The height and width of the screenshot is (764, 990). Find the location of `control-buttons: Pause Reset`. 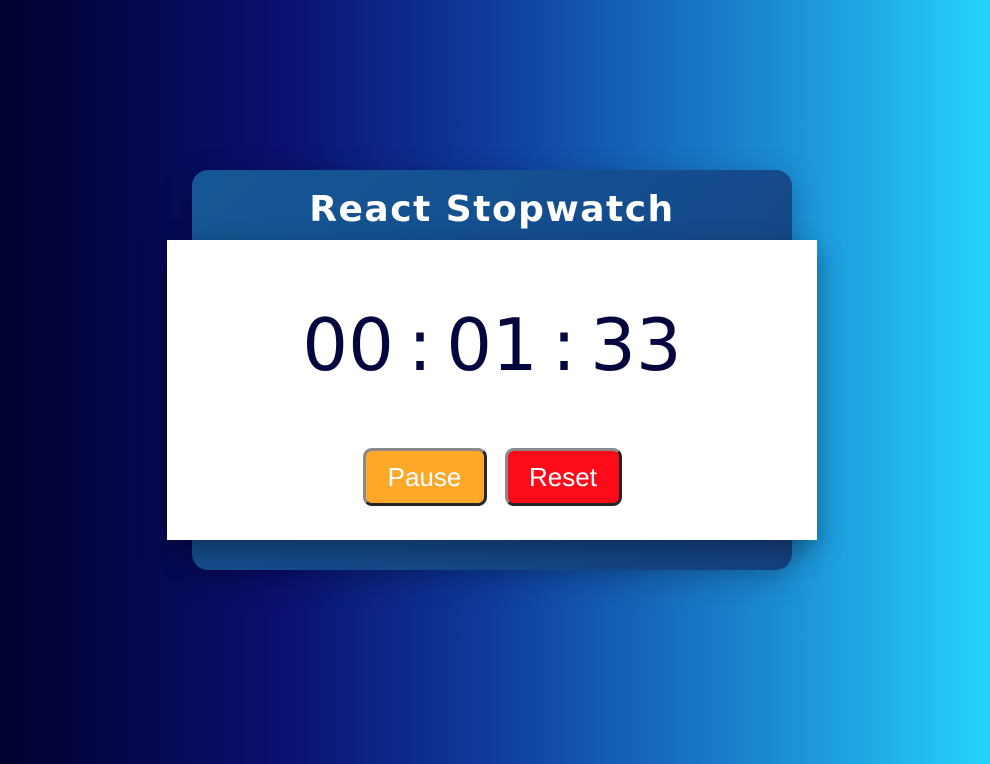

control-buttons: Pause Reset is located at coordinates (492, 477).